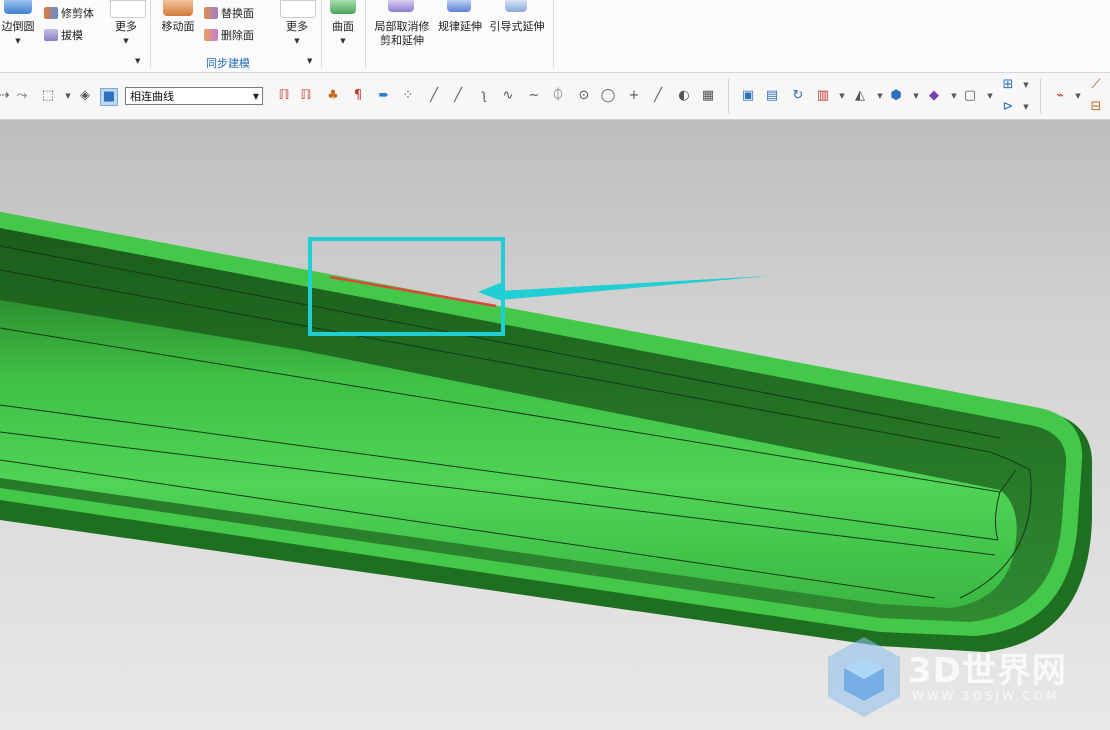  Describe the element at coordinates (798, 96) in the screenshot. I see `rotate-icon: ↻` at that location.